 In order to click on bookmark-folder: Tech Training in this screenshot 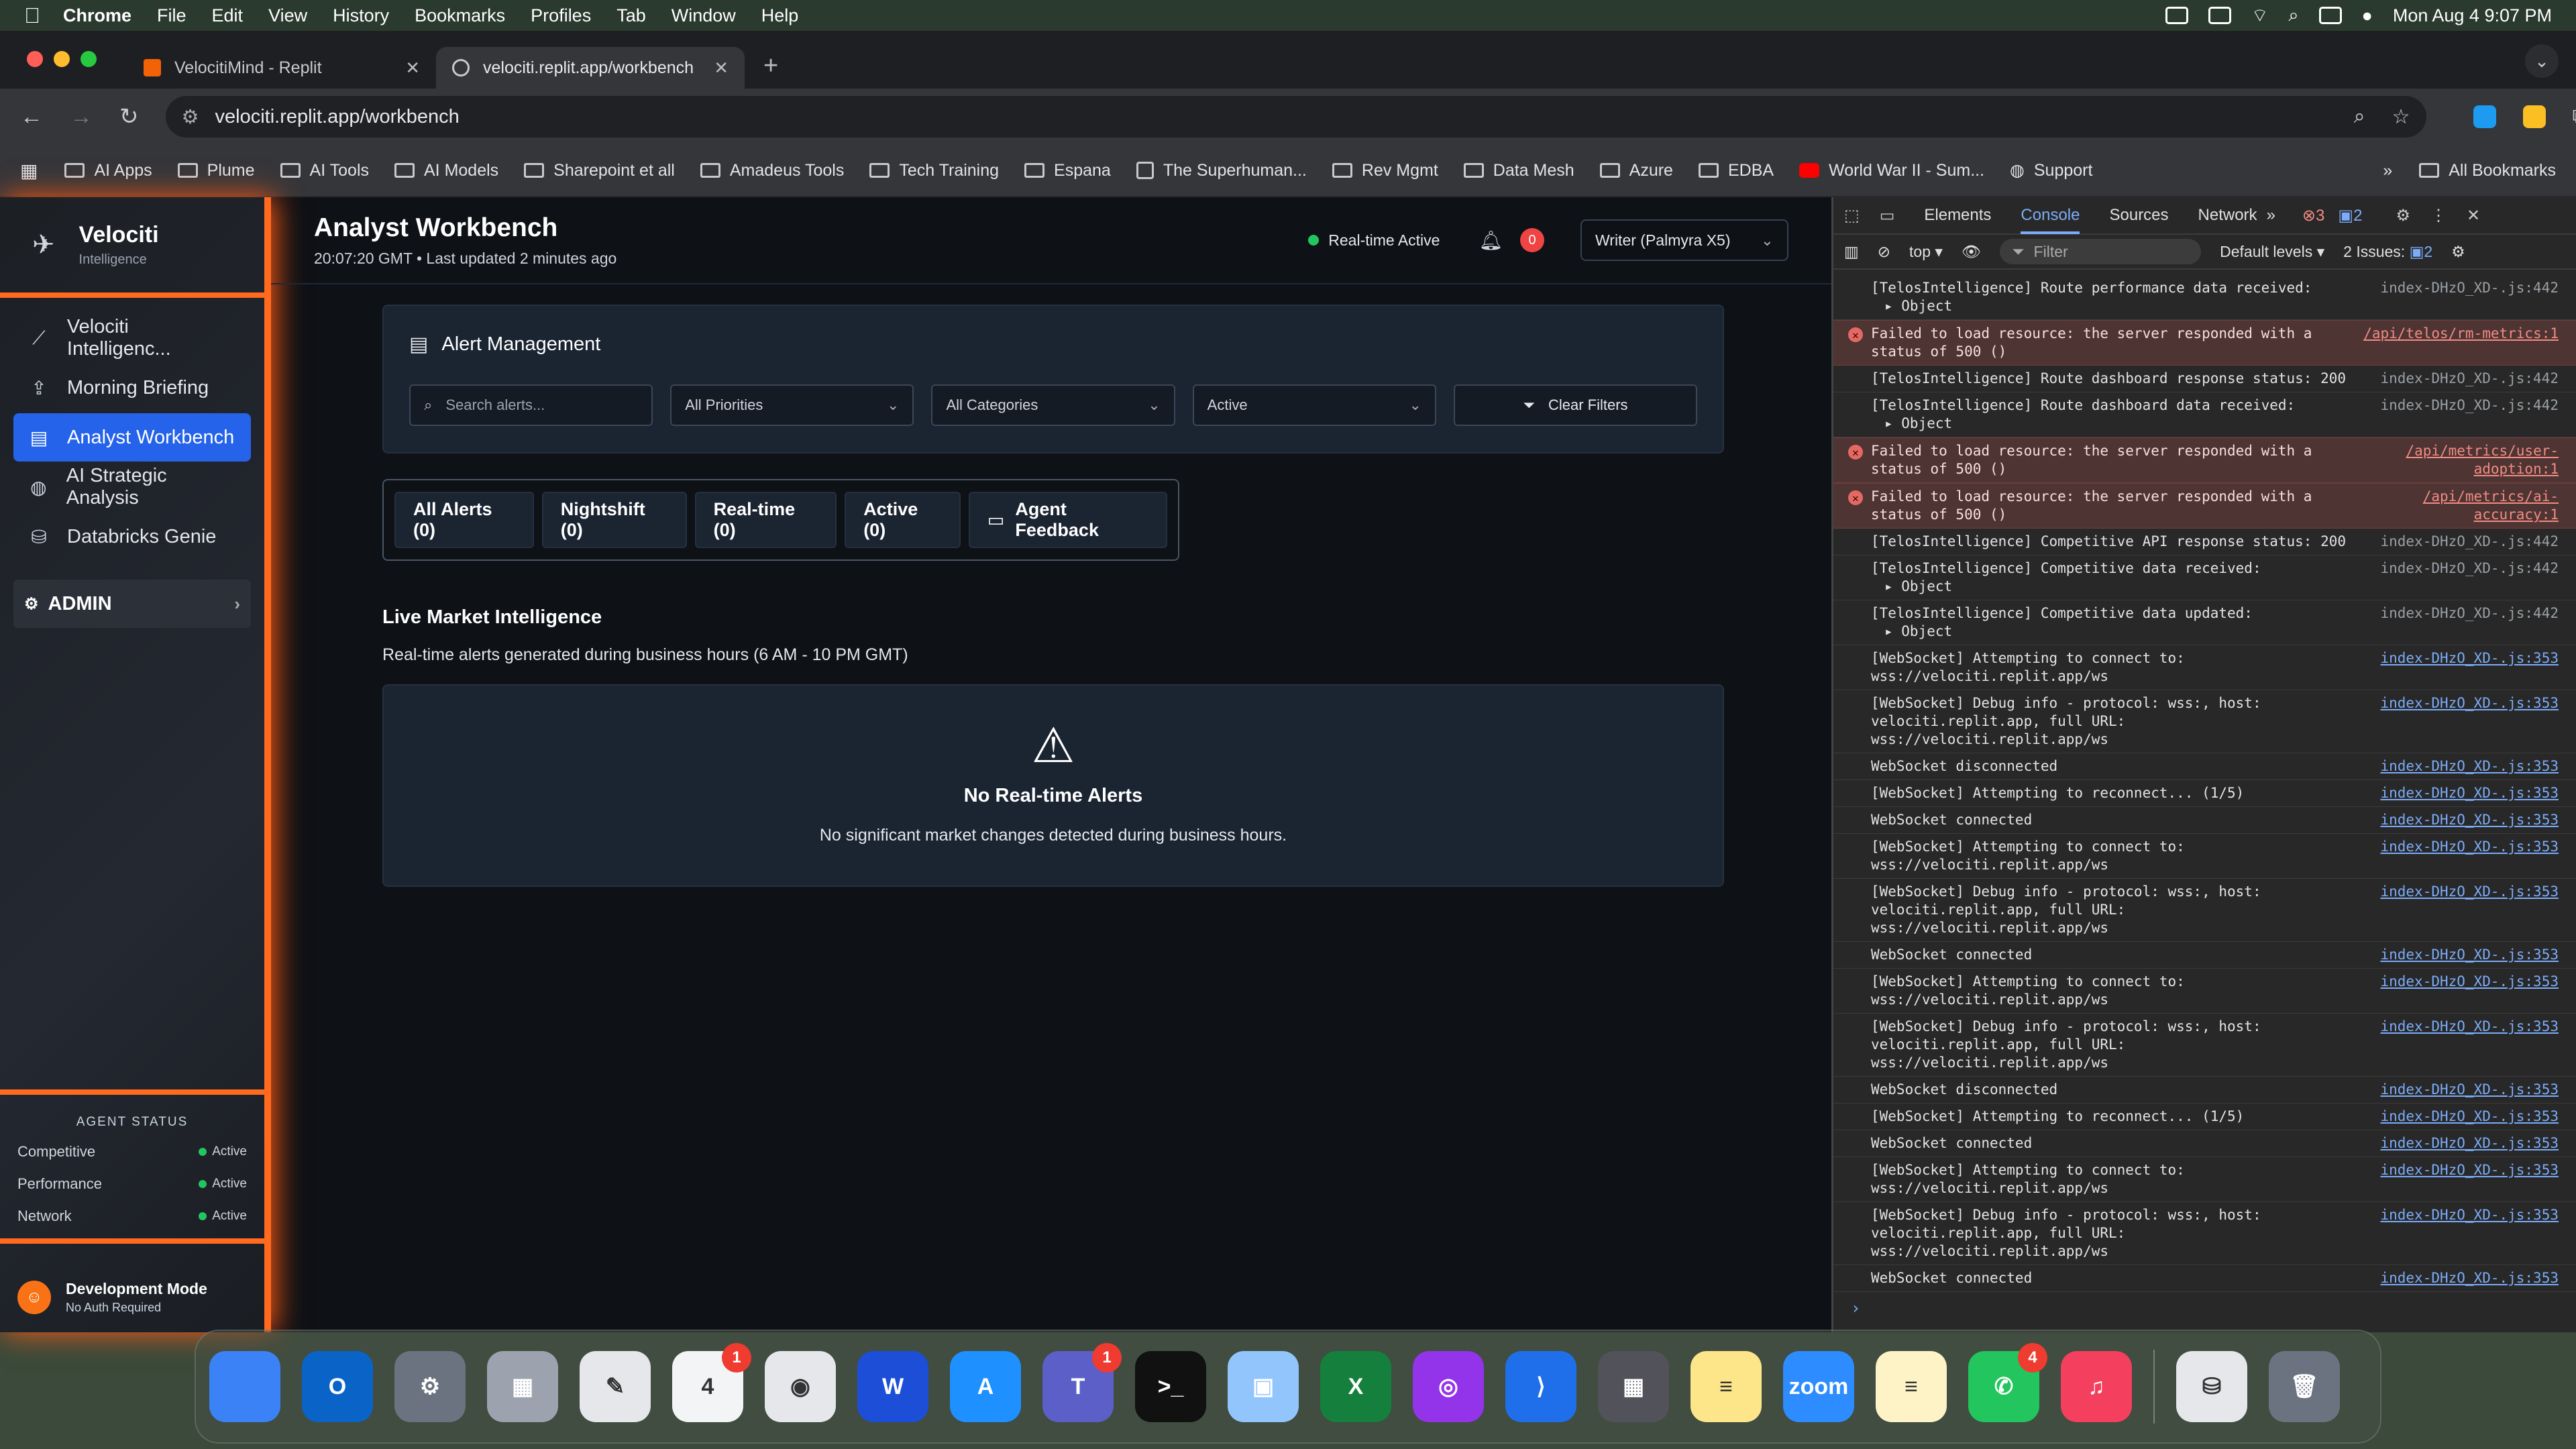, I will do `click(934, 170)`.